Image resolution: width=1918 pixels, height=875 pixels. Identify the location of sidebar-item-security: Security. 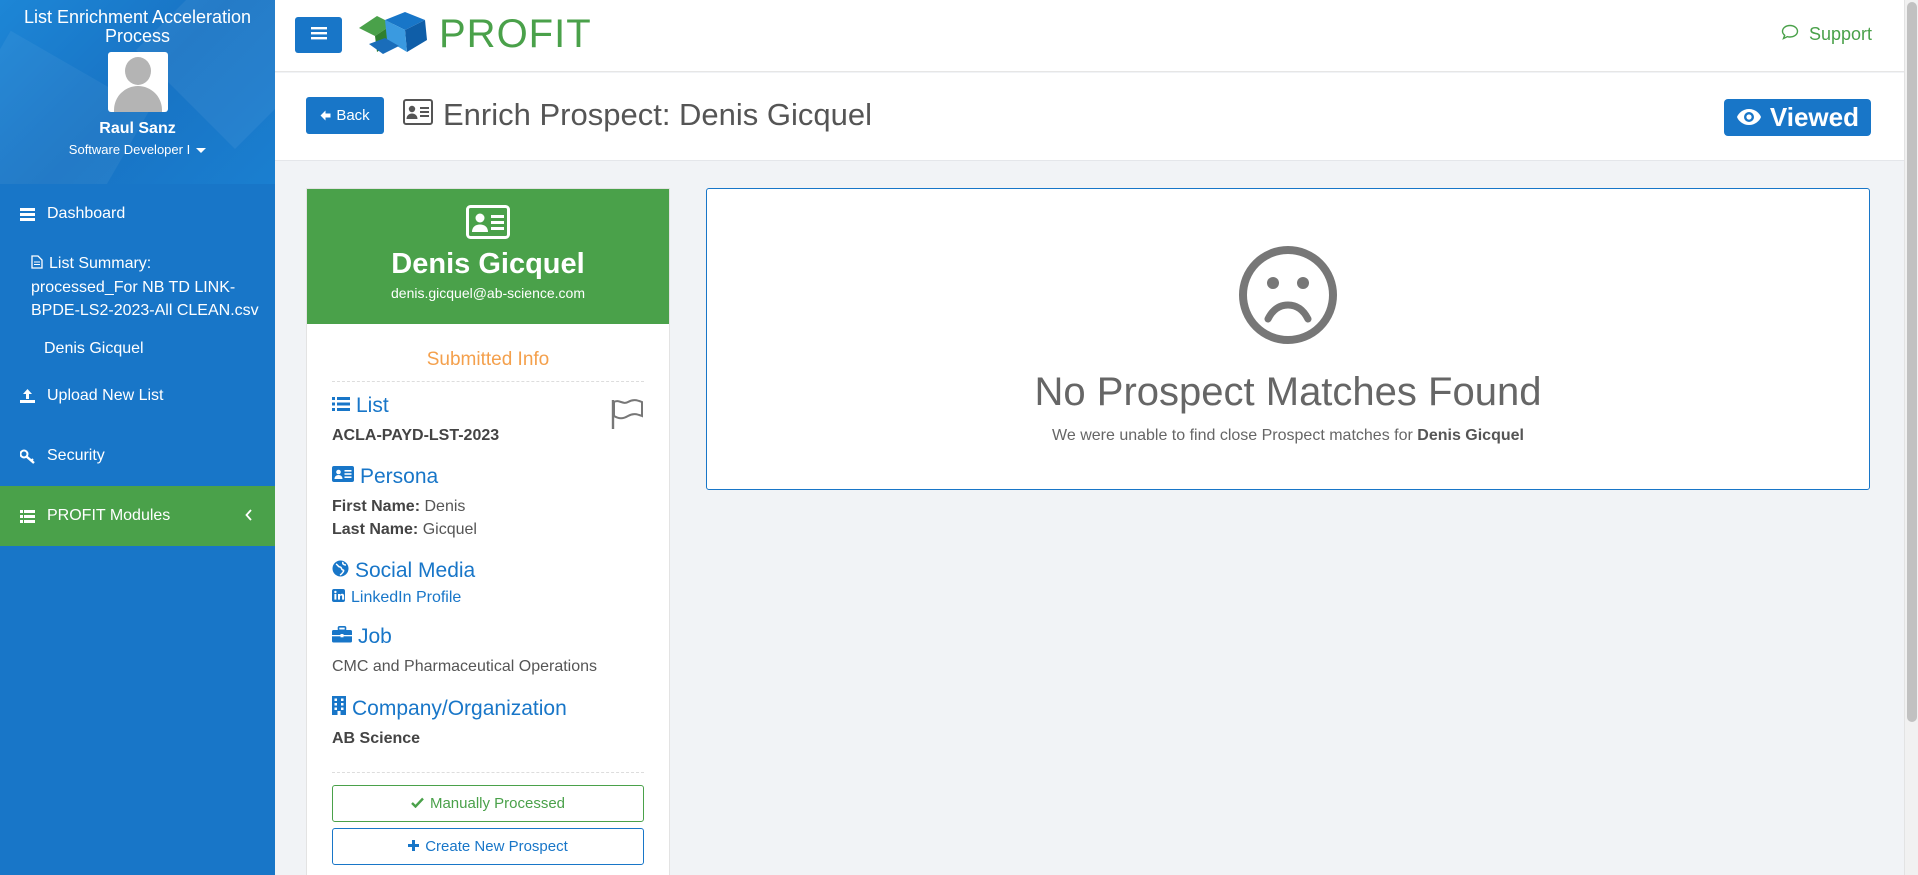
(137, 456).